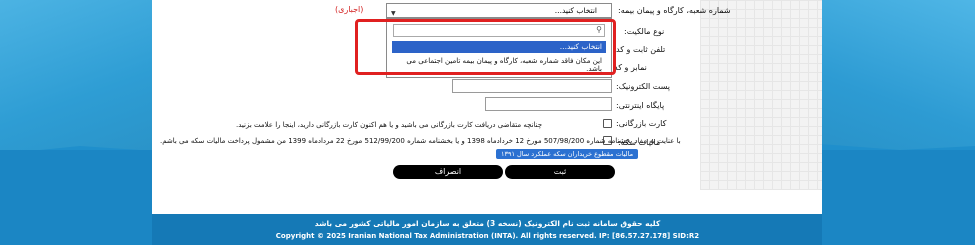 The width and height of the screenshot is (975, 245). I want to click on branch-label: شماره شعبه، کارگاه و پیمان بیمه:, so click(674, 10).